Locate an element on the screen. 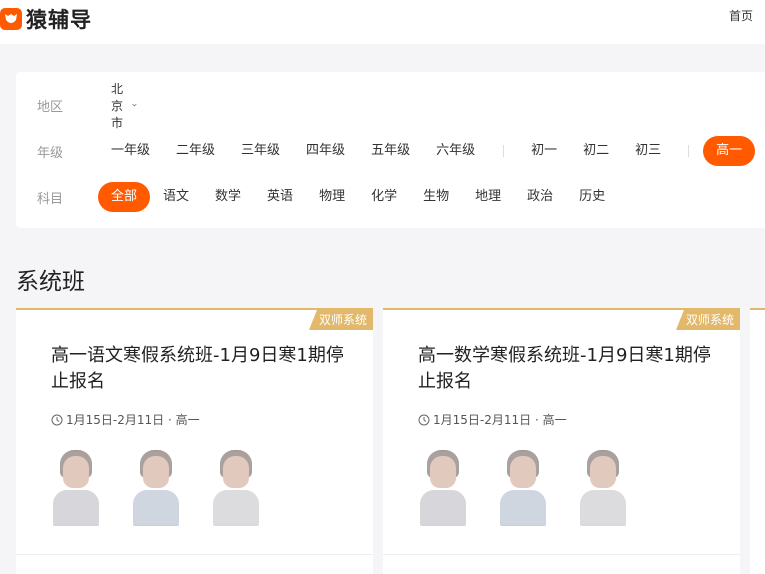 The width and height of the screenshot is (765, 574). top-header: 猿辅导 首页 is located at coordinates (382, 22).